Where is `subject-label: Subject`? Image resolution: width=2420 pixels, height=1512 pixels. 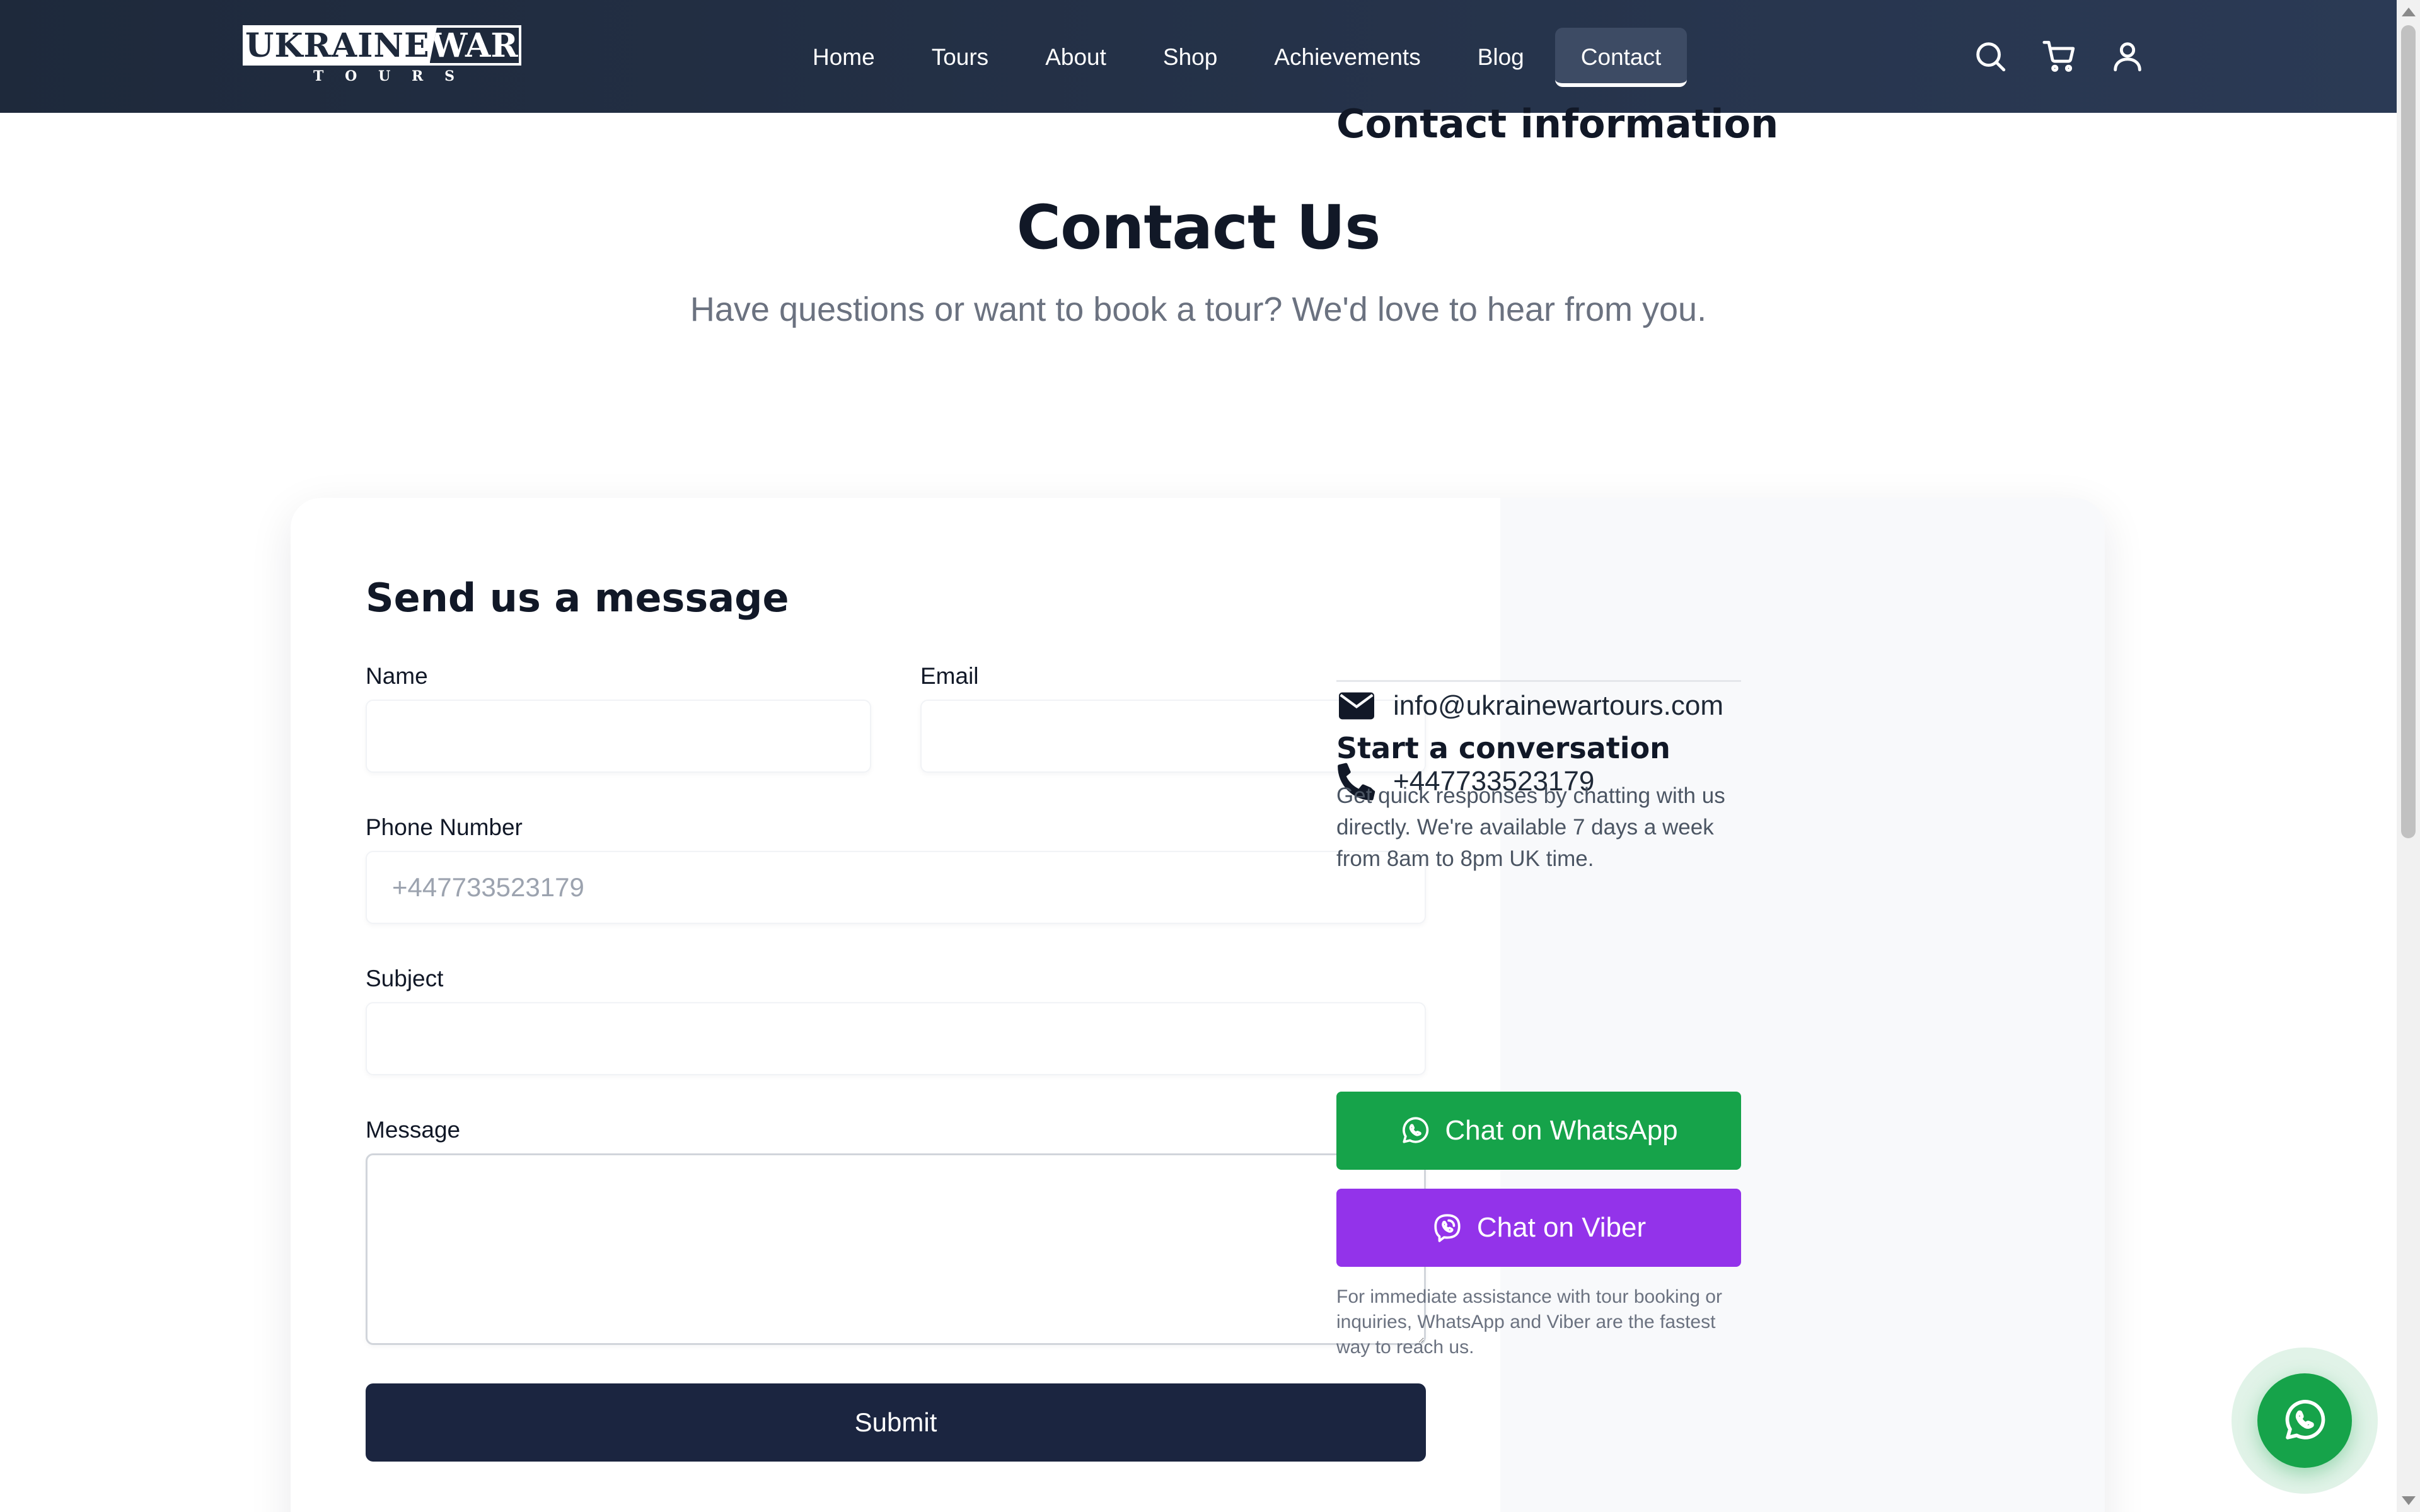
subject-label: Subject is located at coordinates (405, 978).